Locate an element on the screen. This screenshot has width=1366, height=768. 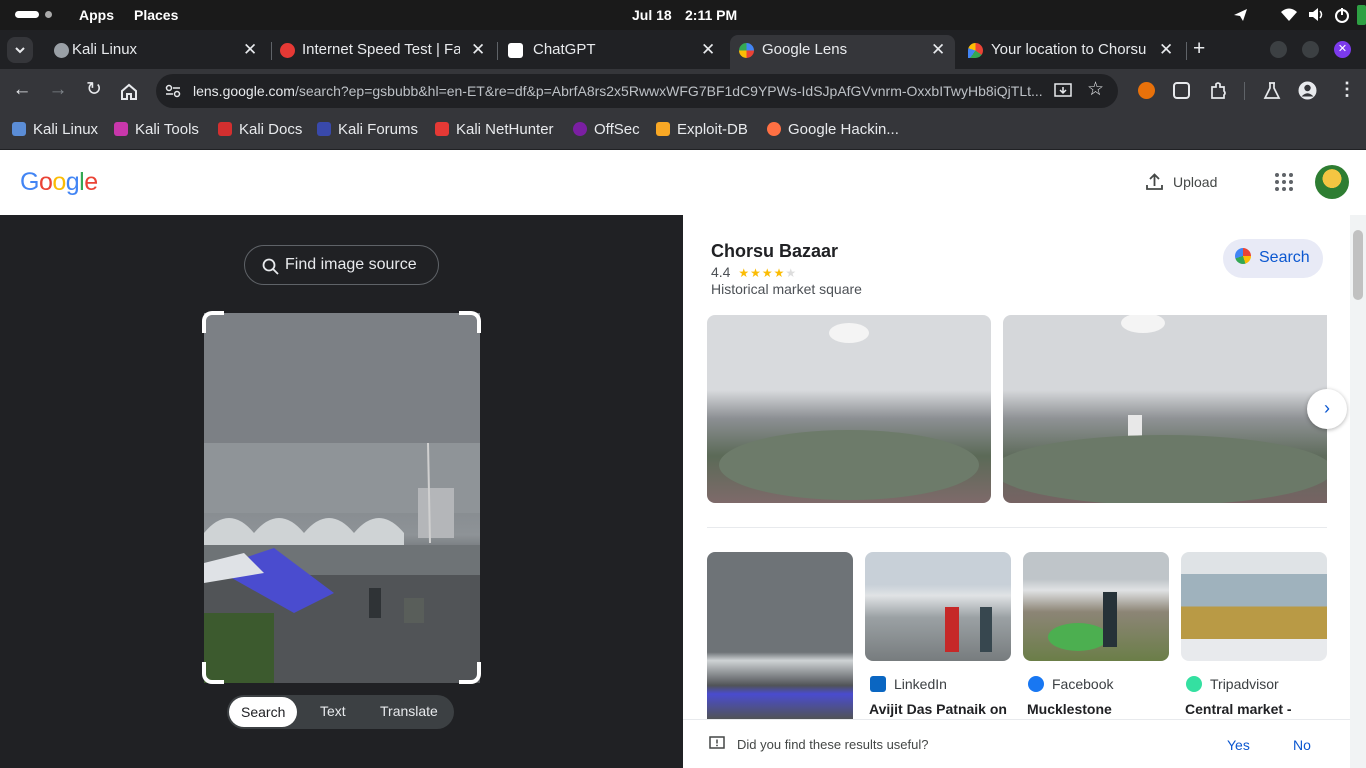
crop-handle-top-left is located at coordinates (213, 322).